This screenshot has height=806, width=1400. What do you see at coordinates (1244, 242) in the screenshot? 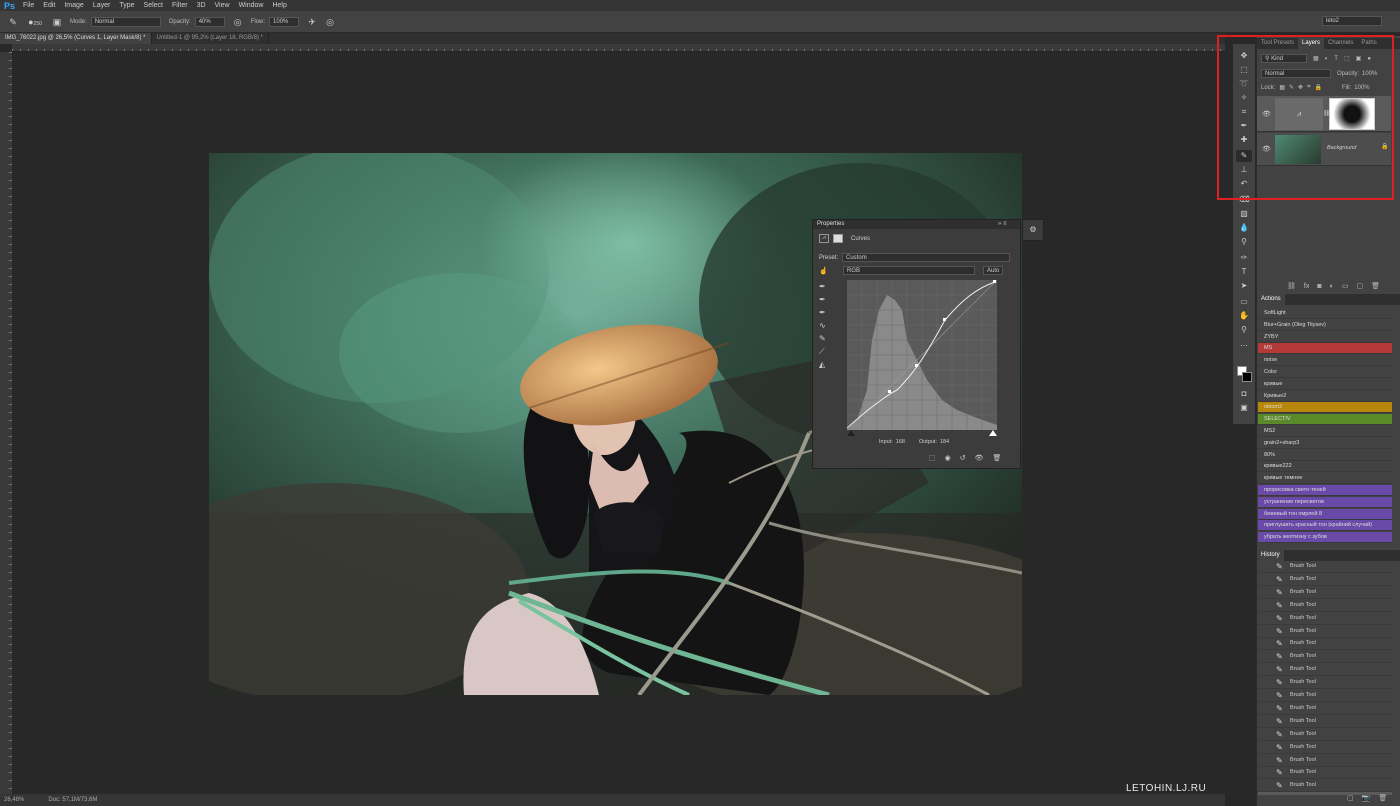
I see `dodge-tool-icon: ⚲` at bounding box center [1244, 242].